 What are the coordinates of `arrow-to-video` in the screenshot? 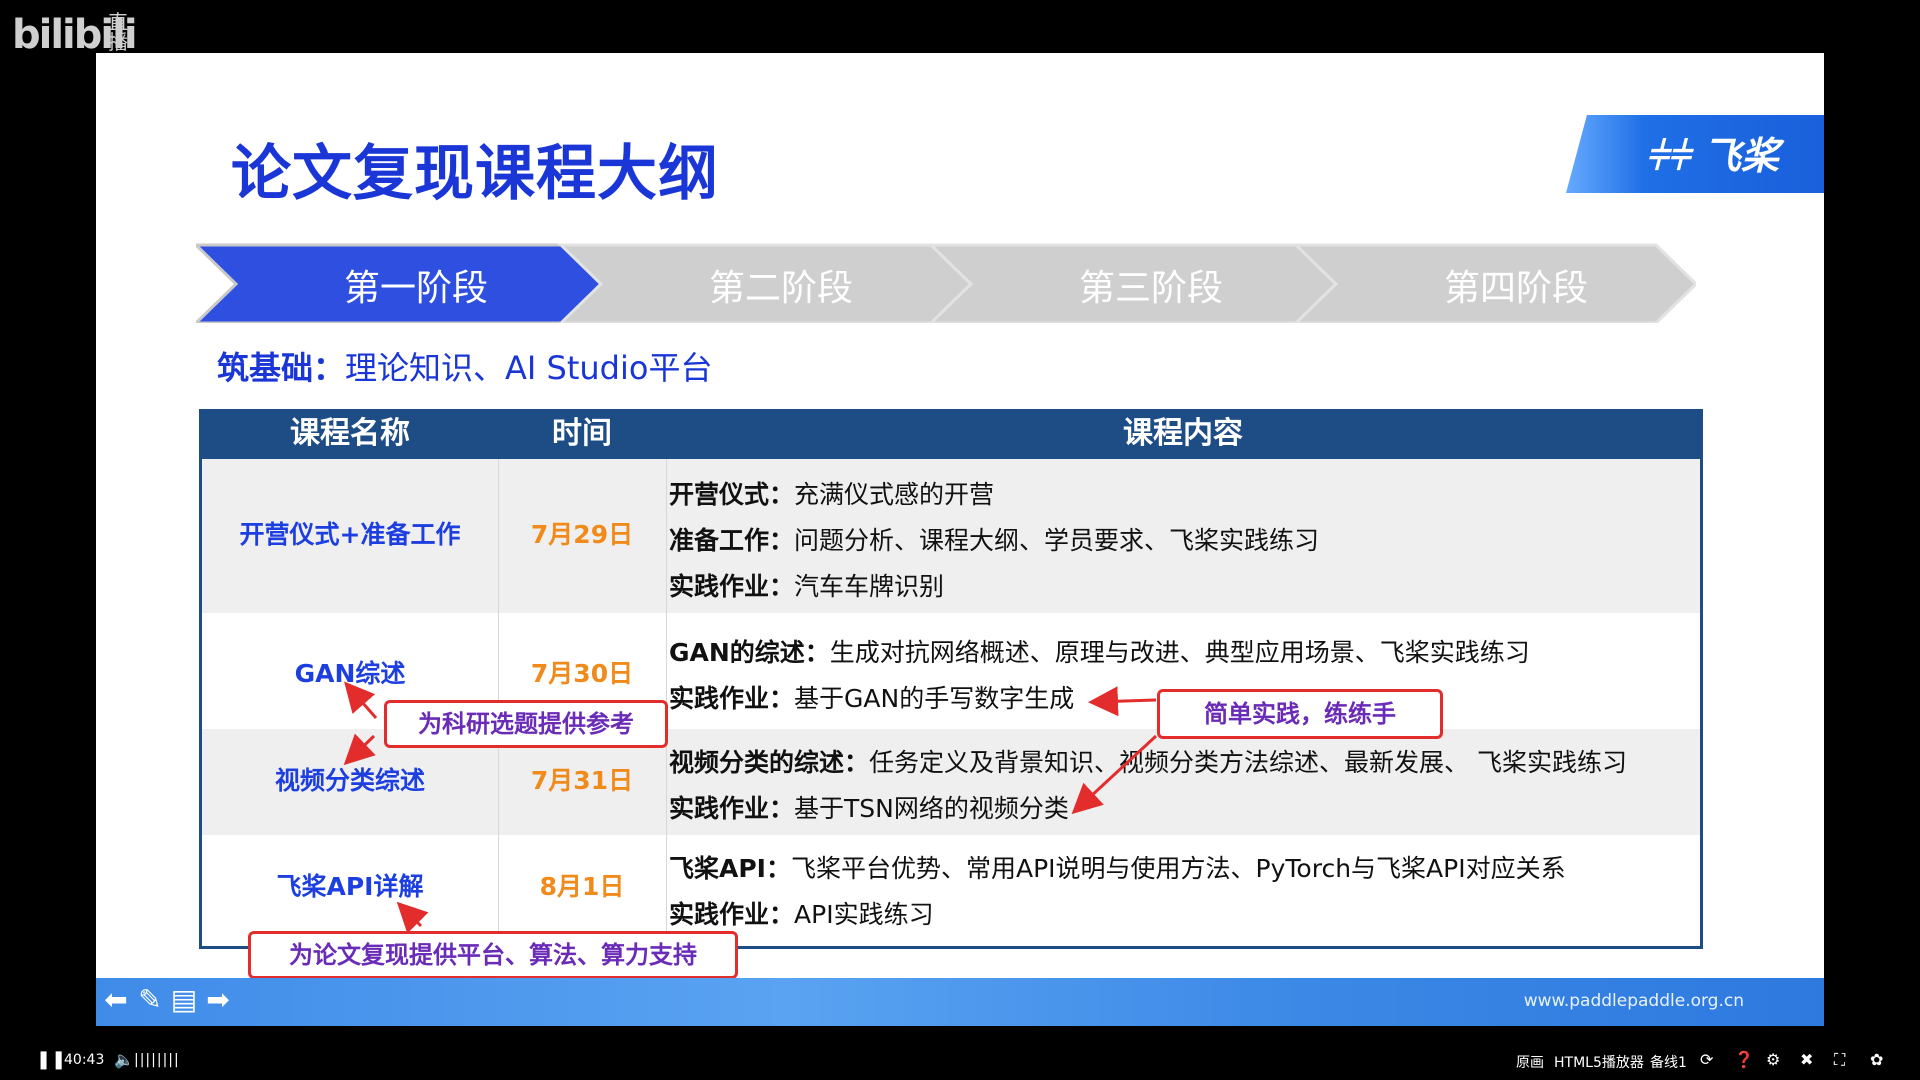 It's located at (359, 749).